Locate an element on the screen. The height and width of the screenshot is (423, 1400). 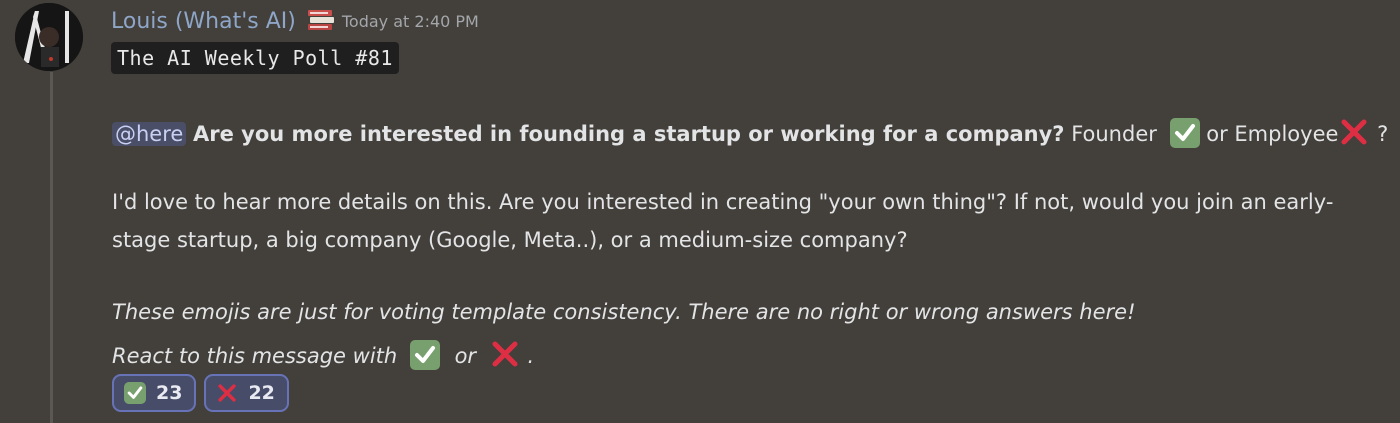
reaction-count: 22 is located at coordinates (261, 393).